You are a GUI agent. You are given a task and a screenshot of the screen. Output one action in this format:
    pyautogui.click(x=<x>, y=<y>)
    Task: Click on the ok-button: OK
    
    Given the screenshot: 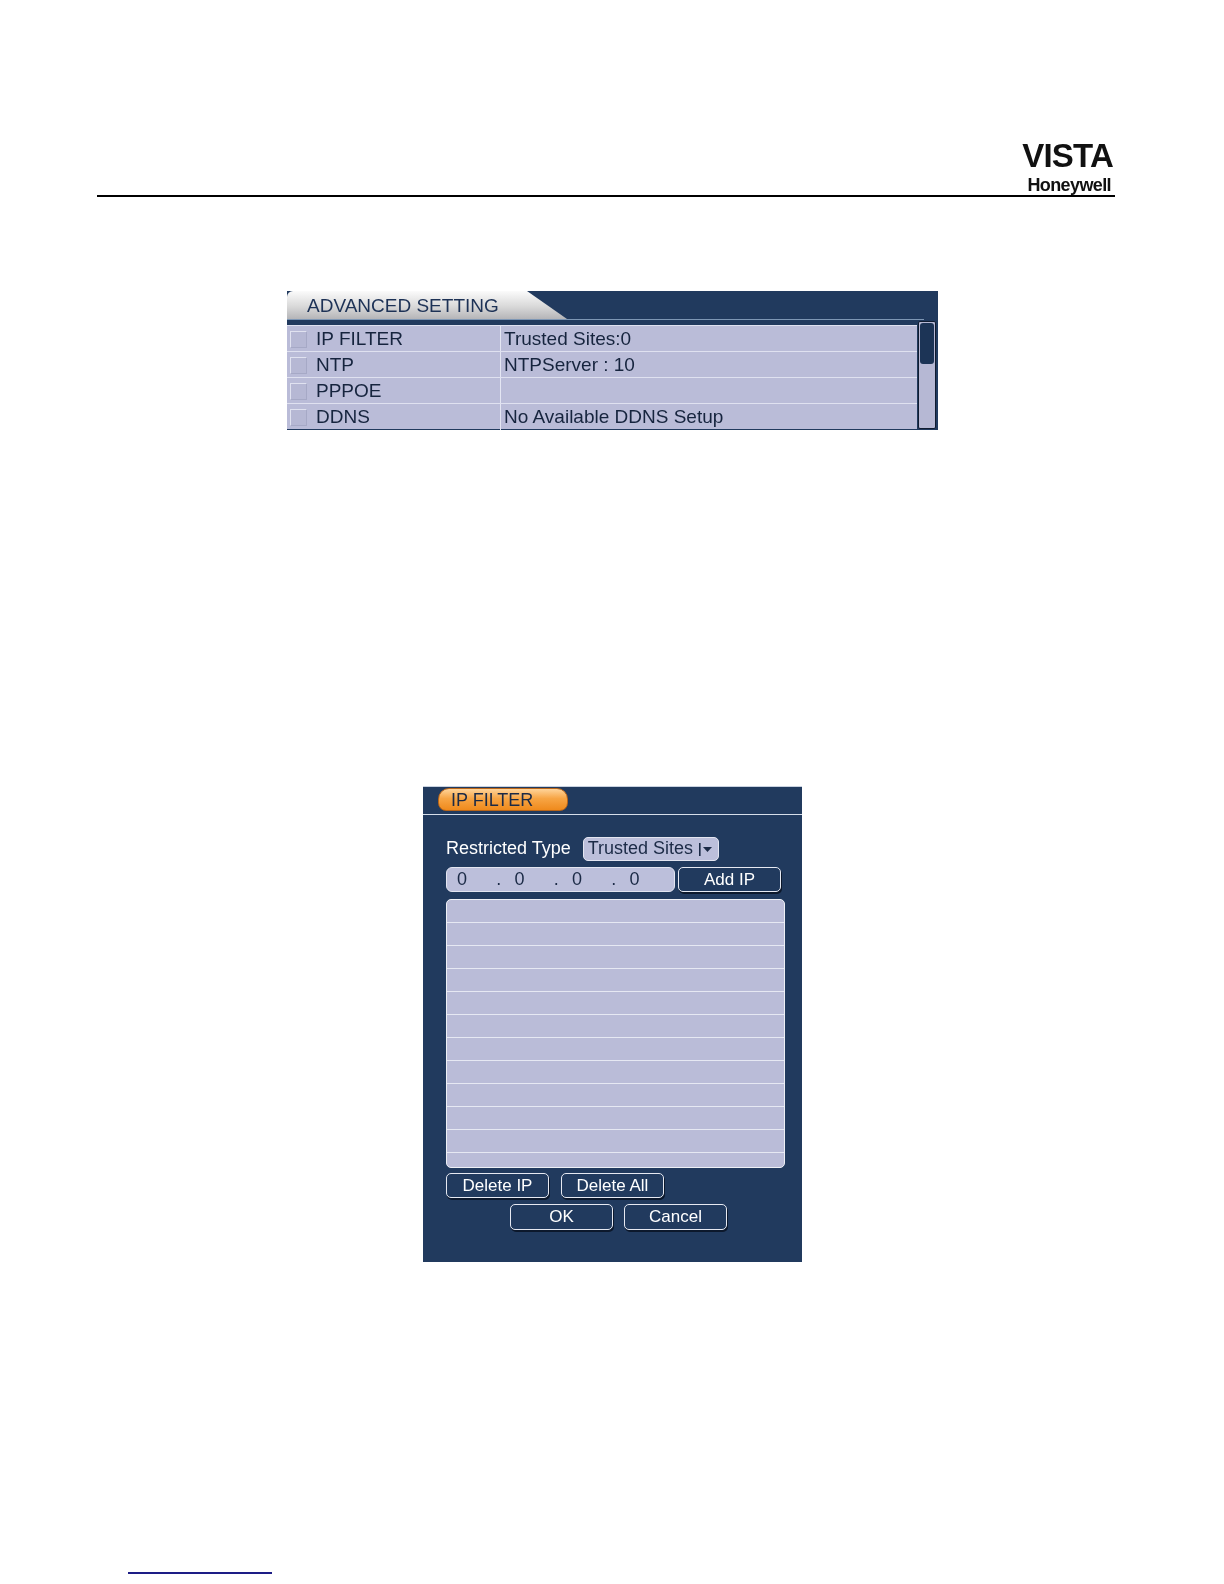 What is the action you would take?
    pyautogui.click(x=561, y=1217)
    